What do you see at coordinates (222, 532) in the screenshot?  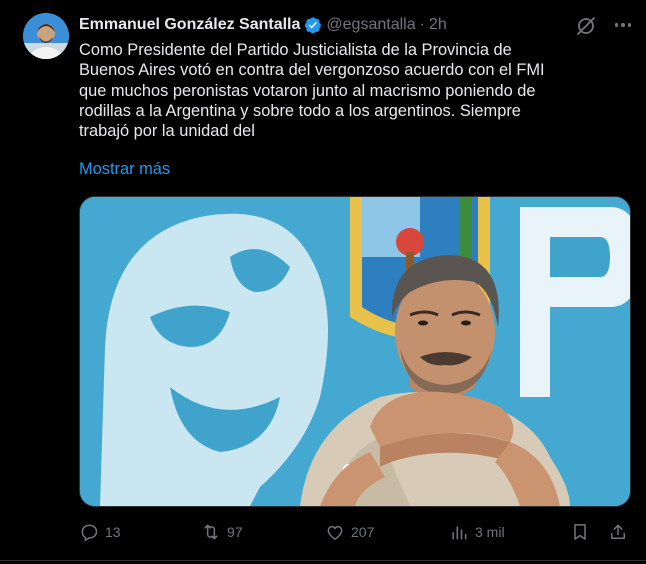 I see `repost-button: 97` at bounding box center [222, 532].